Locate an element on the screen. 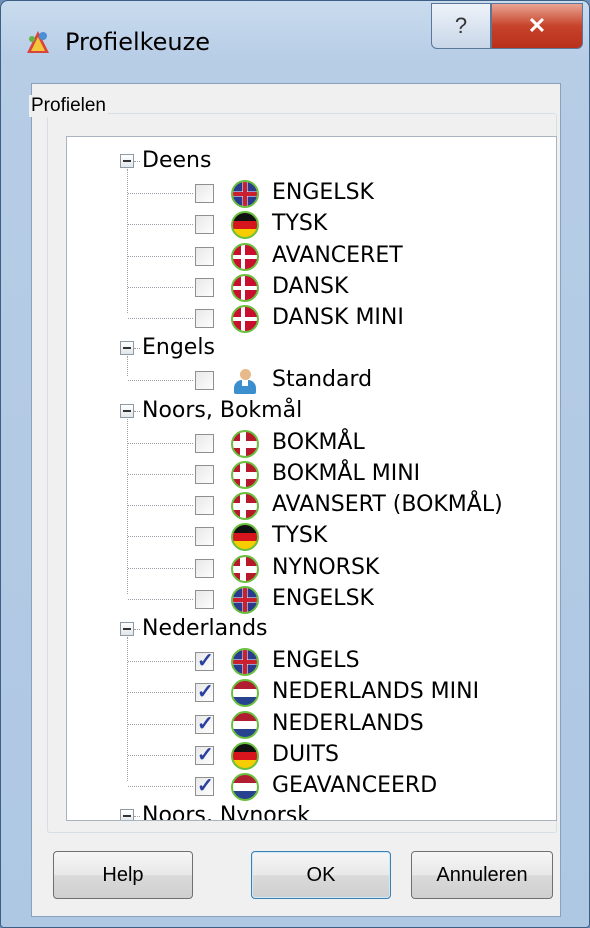 The image size is (590, 928). profile-item-label: DANSK is located at coordinates (310, 286).